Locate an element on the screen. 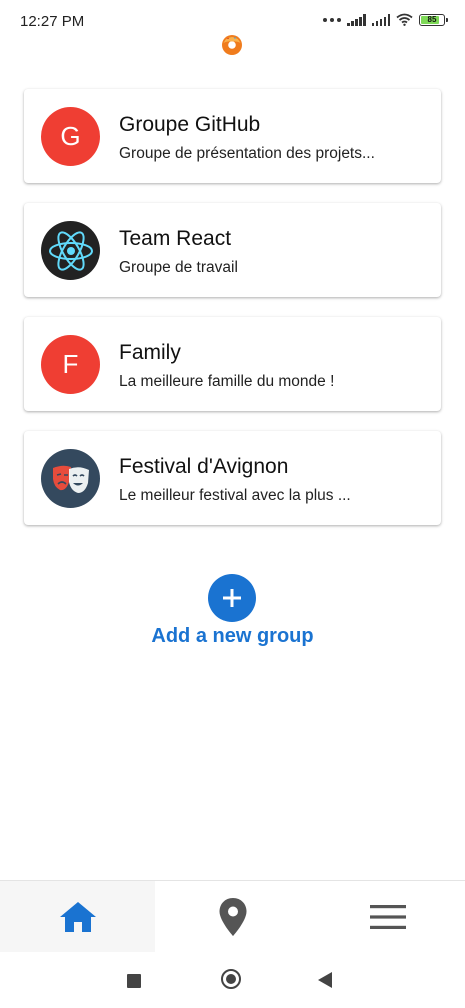 The width and height of the screenshot is (465, 1008). wifi-icon is located at coordinates (404, 19).